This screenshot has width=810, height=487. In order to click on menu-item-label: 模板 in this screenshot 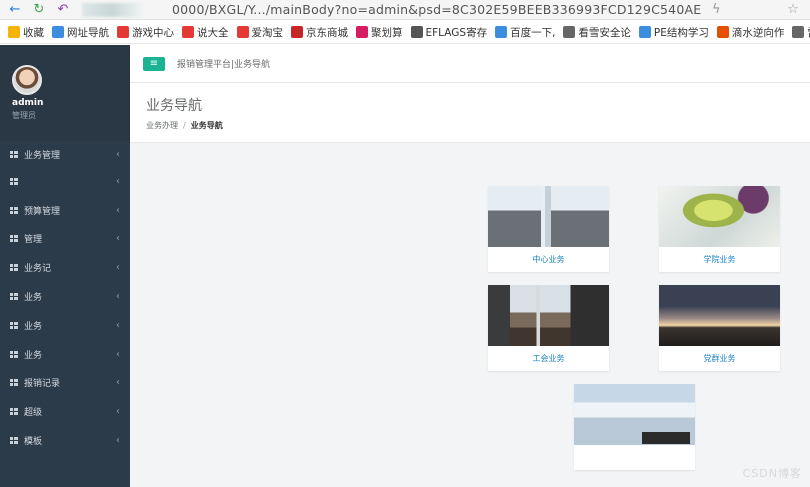, I will do `click(33, 442)`.